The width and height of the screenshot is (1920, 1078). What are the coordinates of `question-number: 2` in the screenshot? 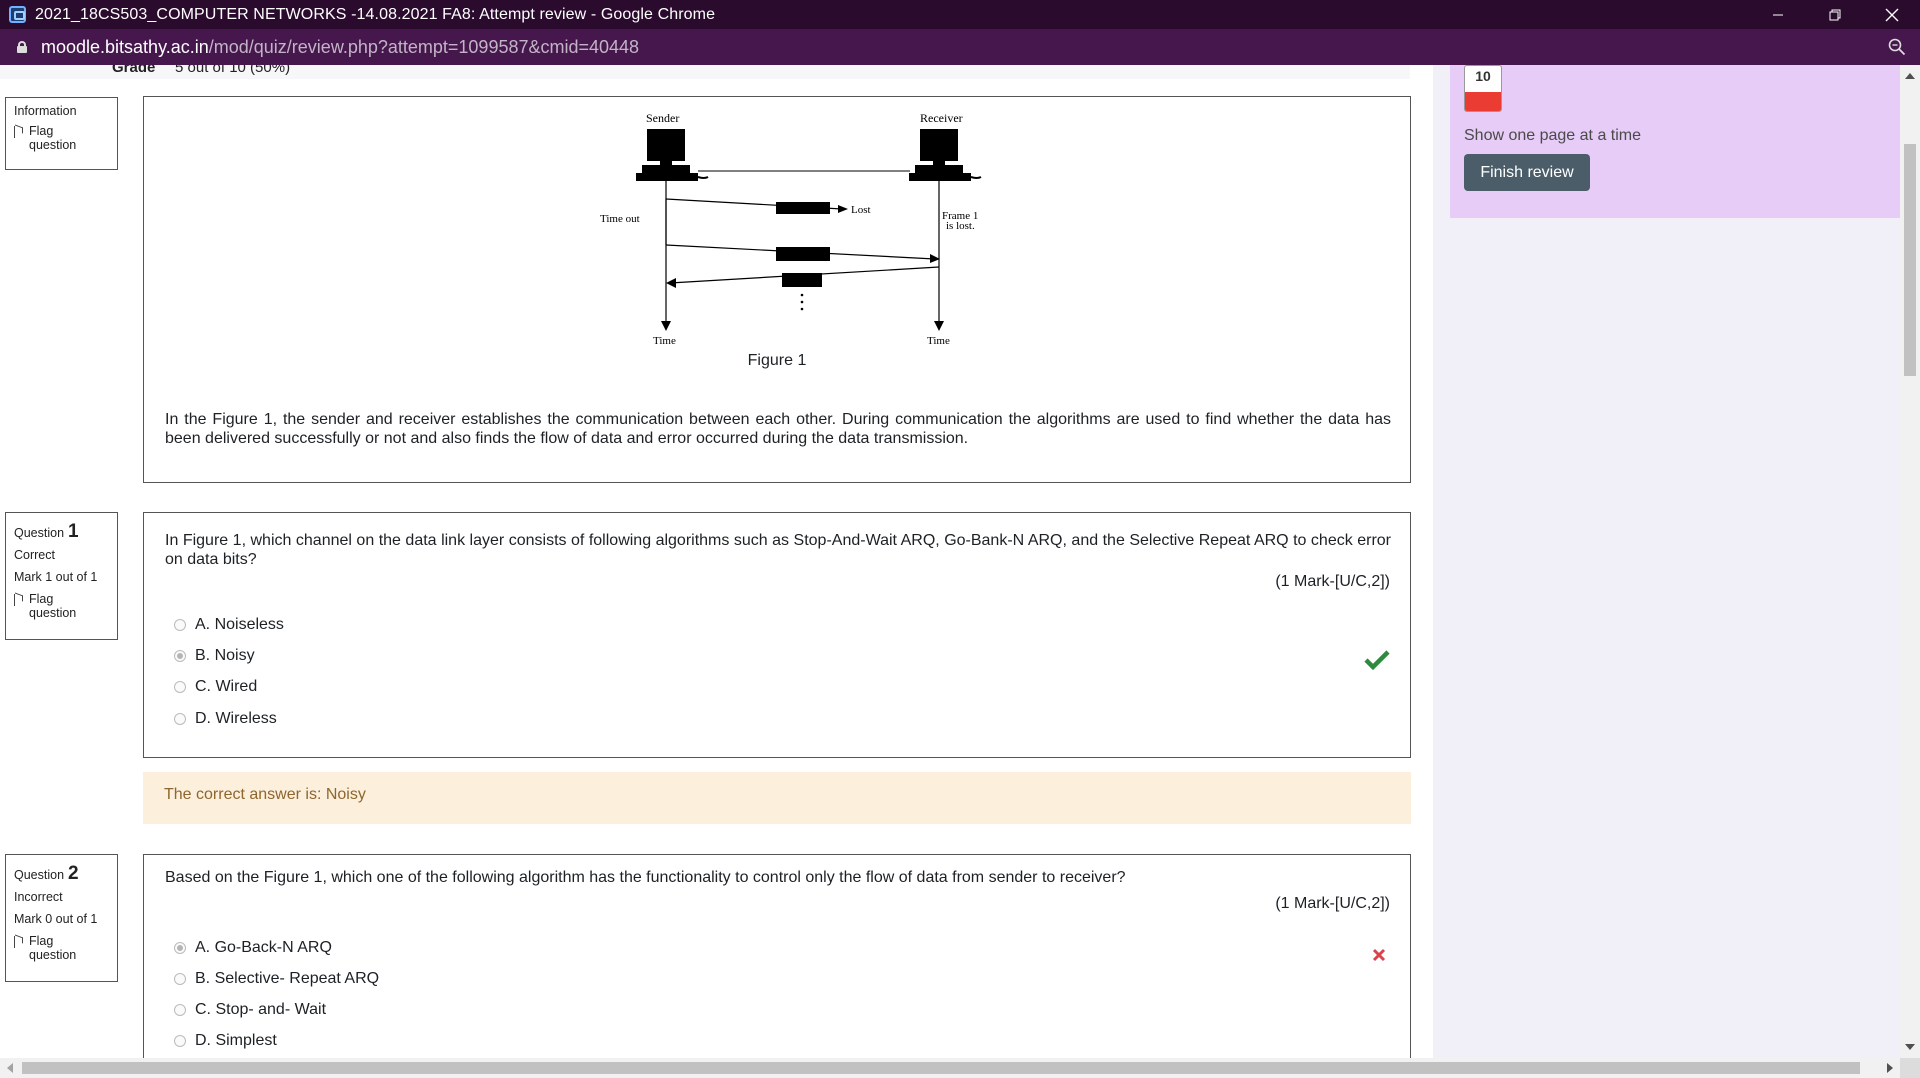 It's located at (73, 873).